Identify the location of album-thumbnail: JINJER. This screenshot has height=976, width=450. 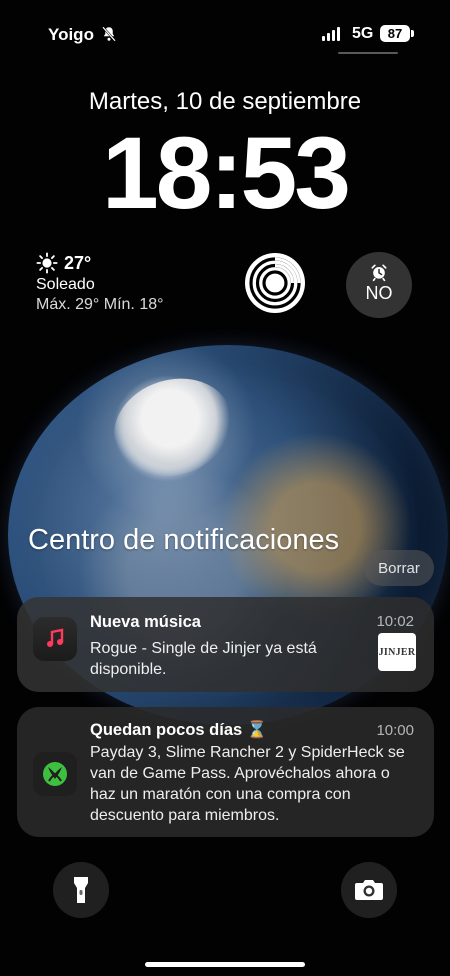
(397, 652).